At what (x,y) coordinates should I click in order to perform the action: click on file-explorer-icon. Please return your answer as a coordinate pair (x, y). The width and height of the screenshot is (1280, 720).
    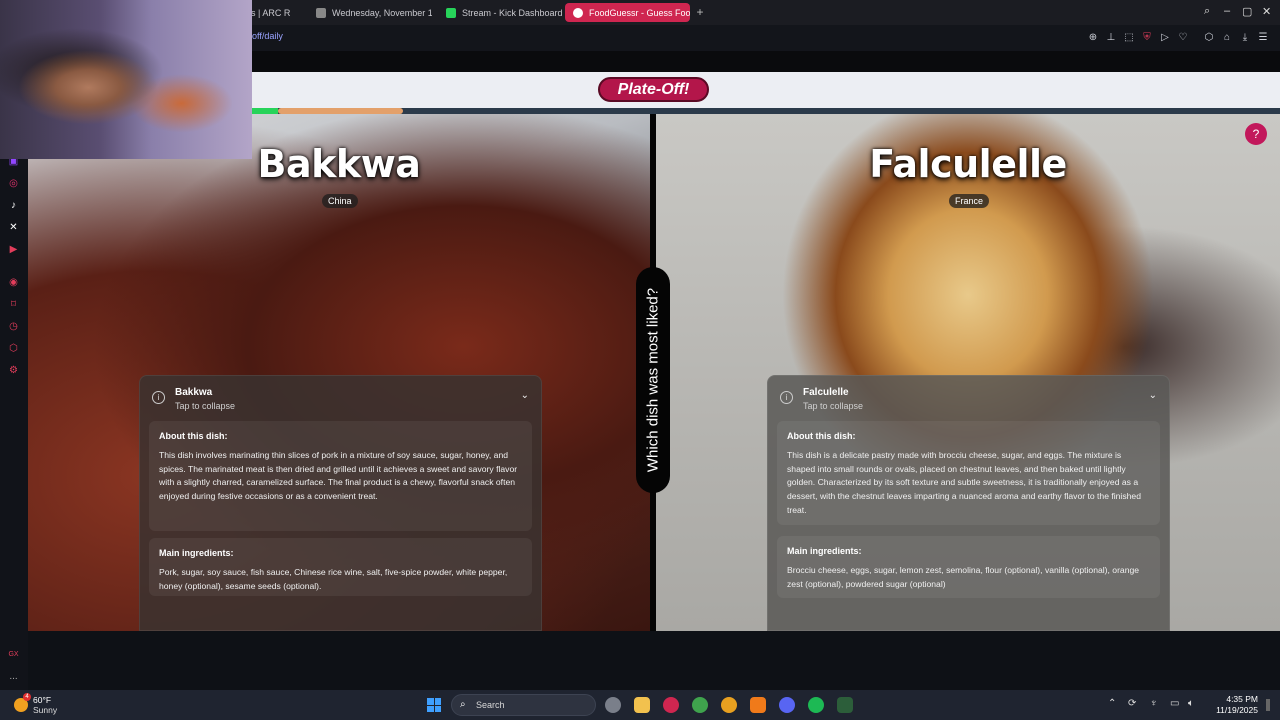
    Looking at the image, I should click on (642, 705).